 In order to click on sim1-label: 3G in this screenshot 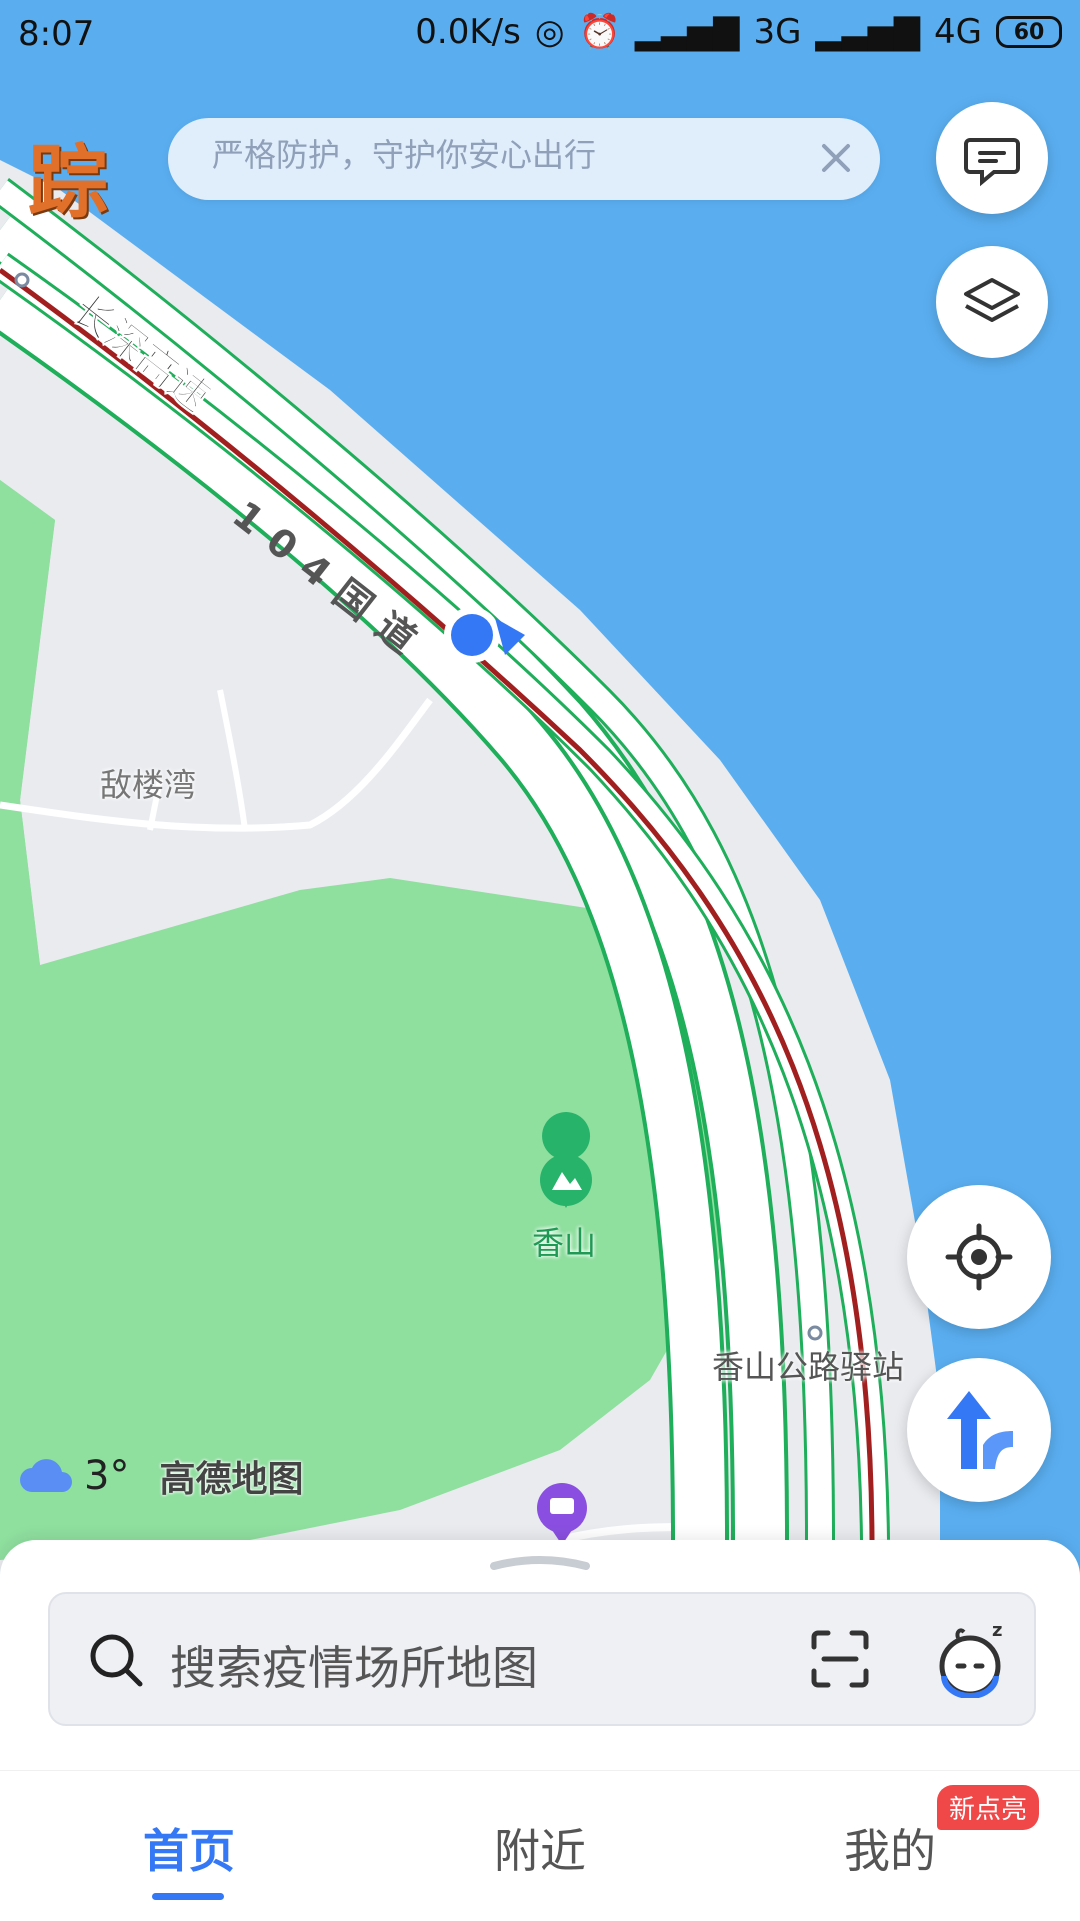, I will do `click(777, 32)`.